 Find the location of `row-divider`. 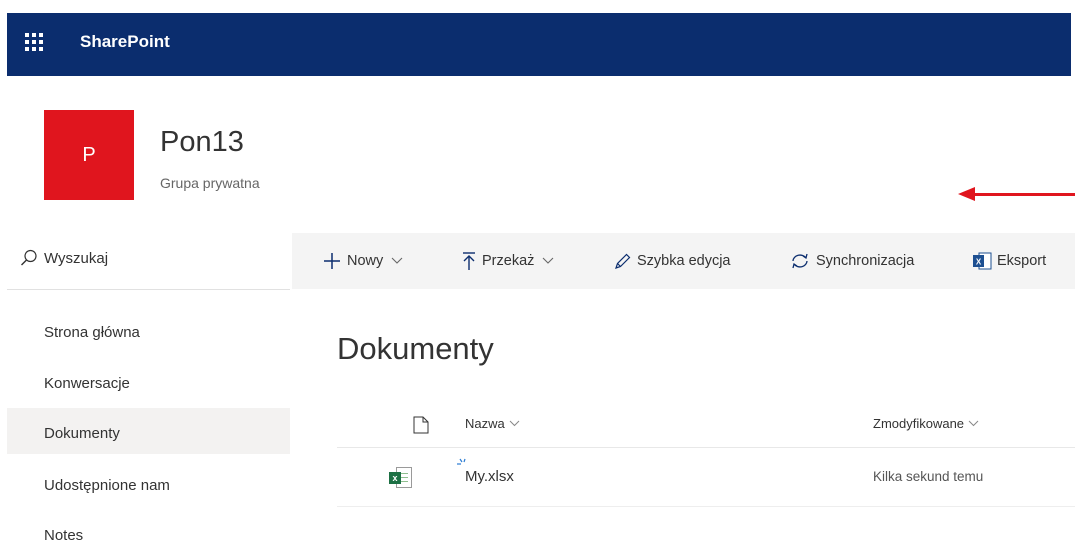

row-divider is located at coordinates (706, 506).